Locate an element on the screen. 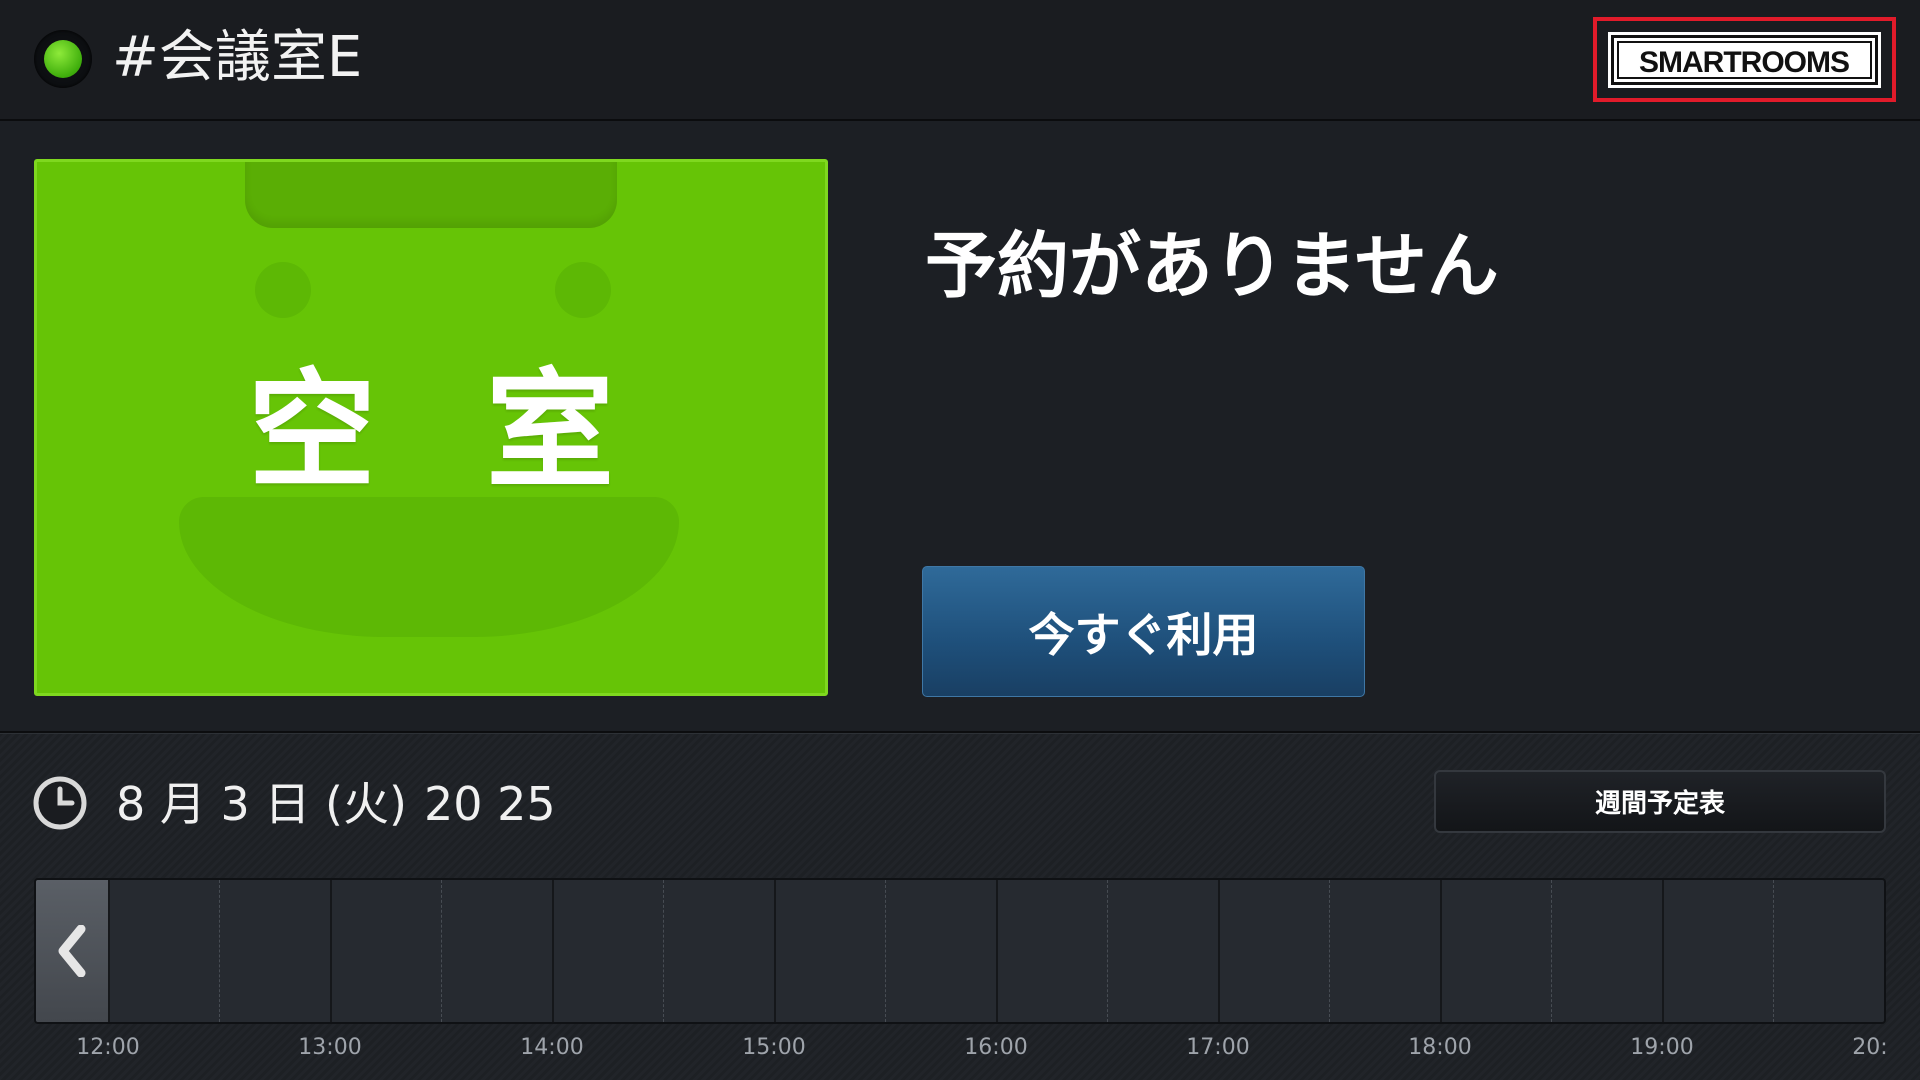 Image resolution: width=1920 pixels, height=1080 pixels. availability-indicator-icon is located at coordinates (63, 59).